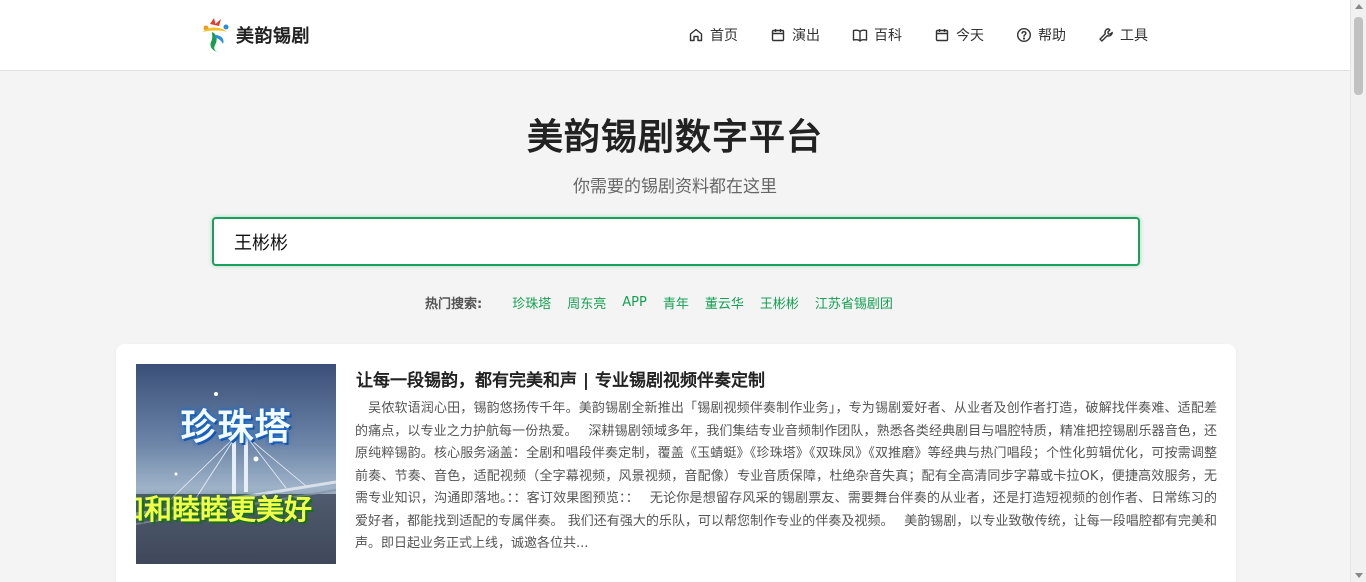 This screenshot has height=582, width=1366. I want to click on scroll-up-arrow-icon, so click(1359, 6).